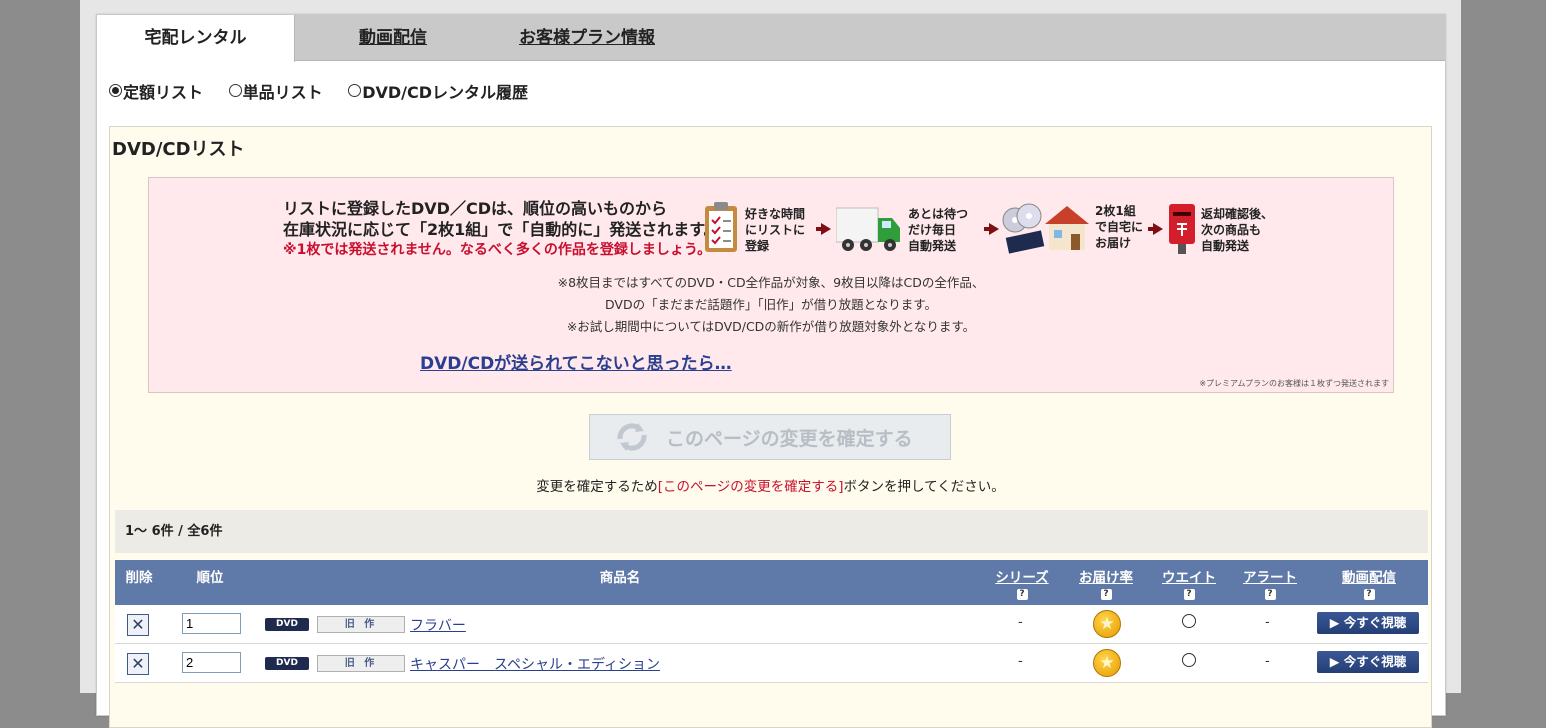 This screenshot has width=1546, height=728. I want to click on header-alert: アラート ?, so click(1270, 583).